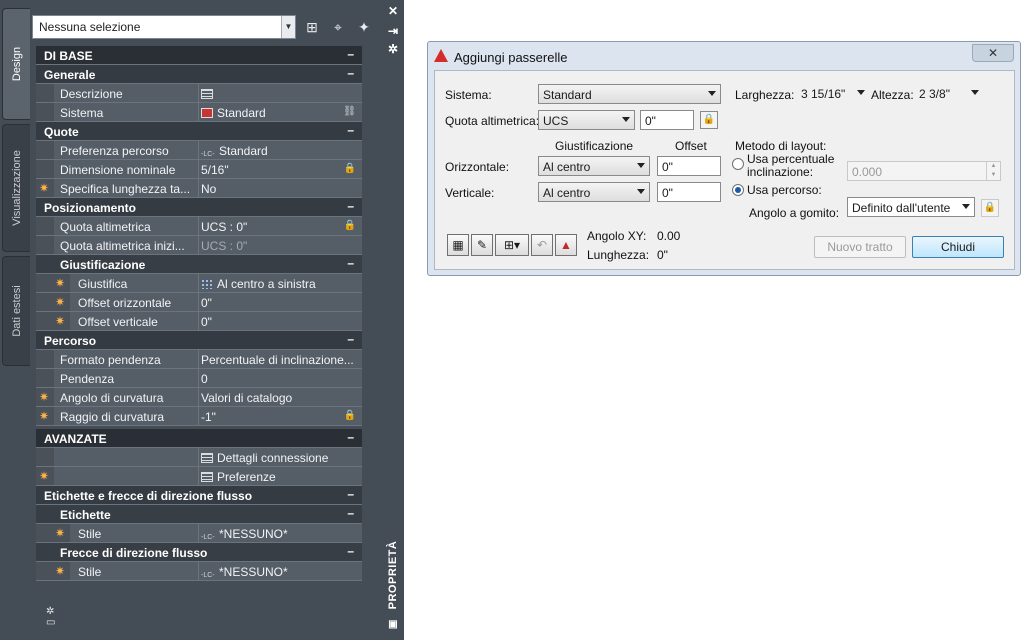  I want to click on quota-lock-button: 🔒, so click(709, 120).